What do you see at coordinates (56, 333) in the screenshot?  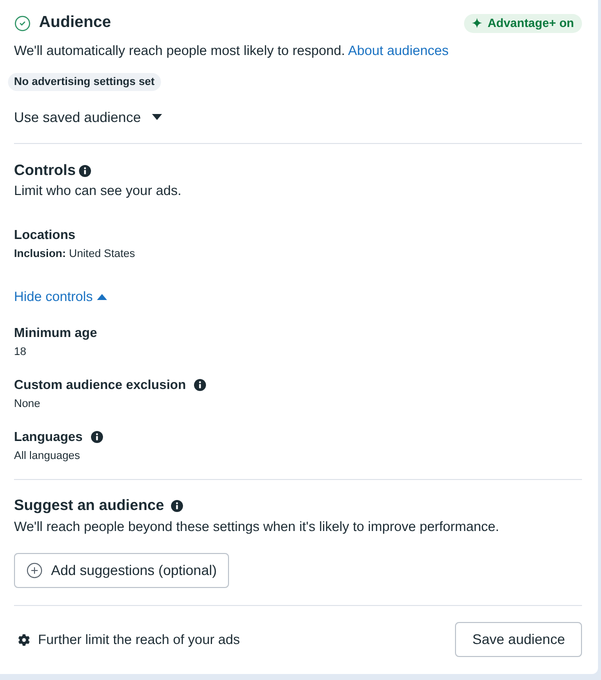 I see `field-label: Minimum age` at bounding box center [56, 333].